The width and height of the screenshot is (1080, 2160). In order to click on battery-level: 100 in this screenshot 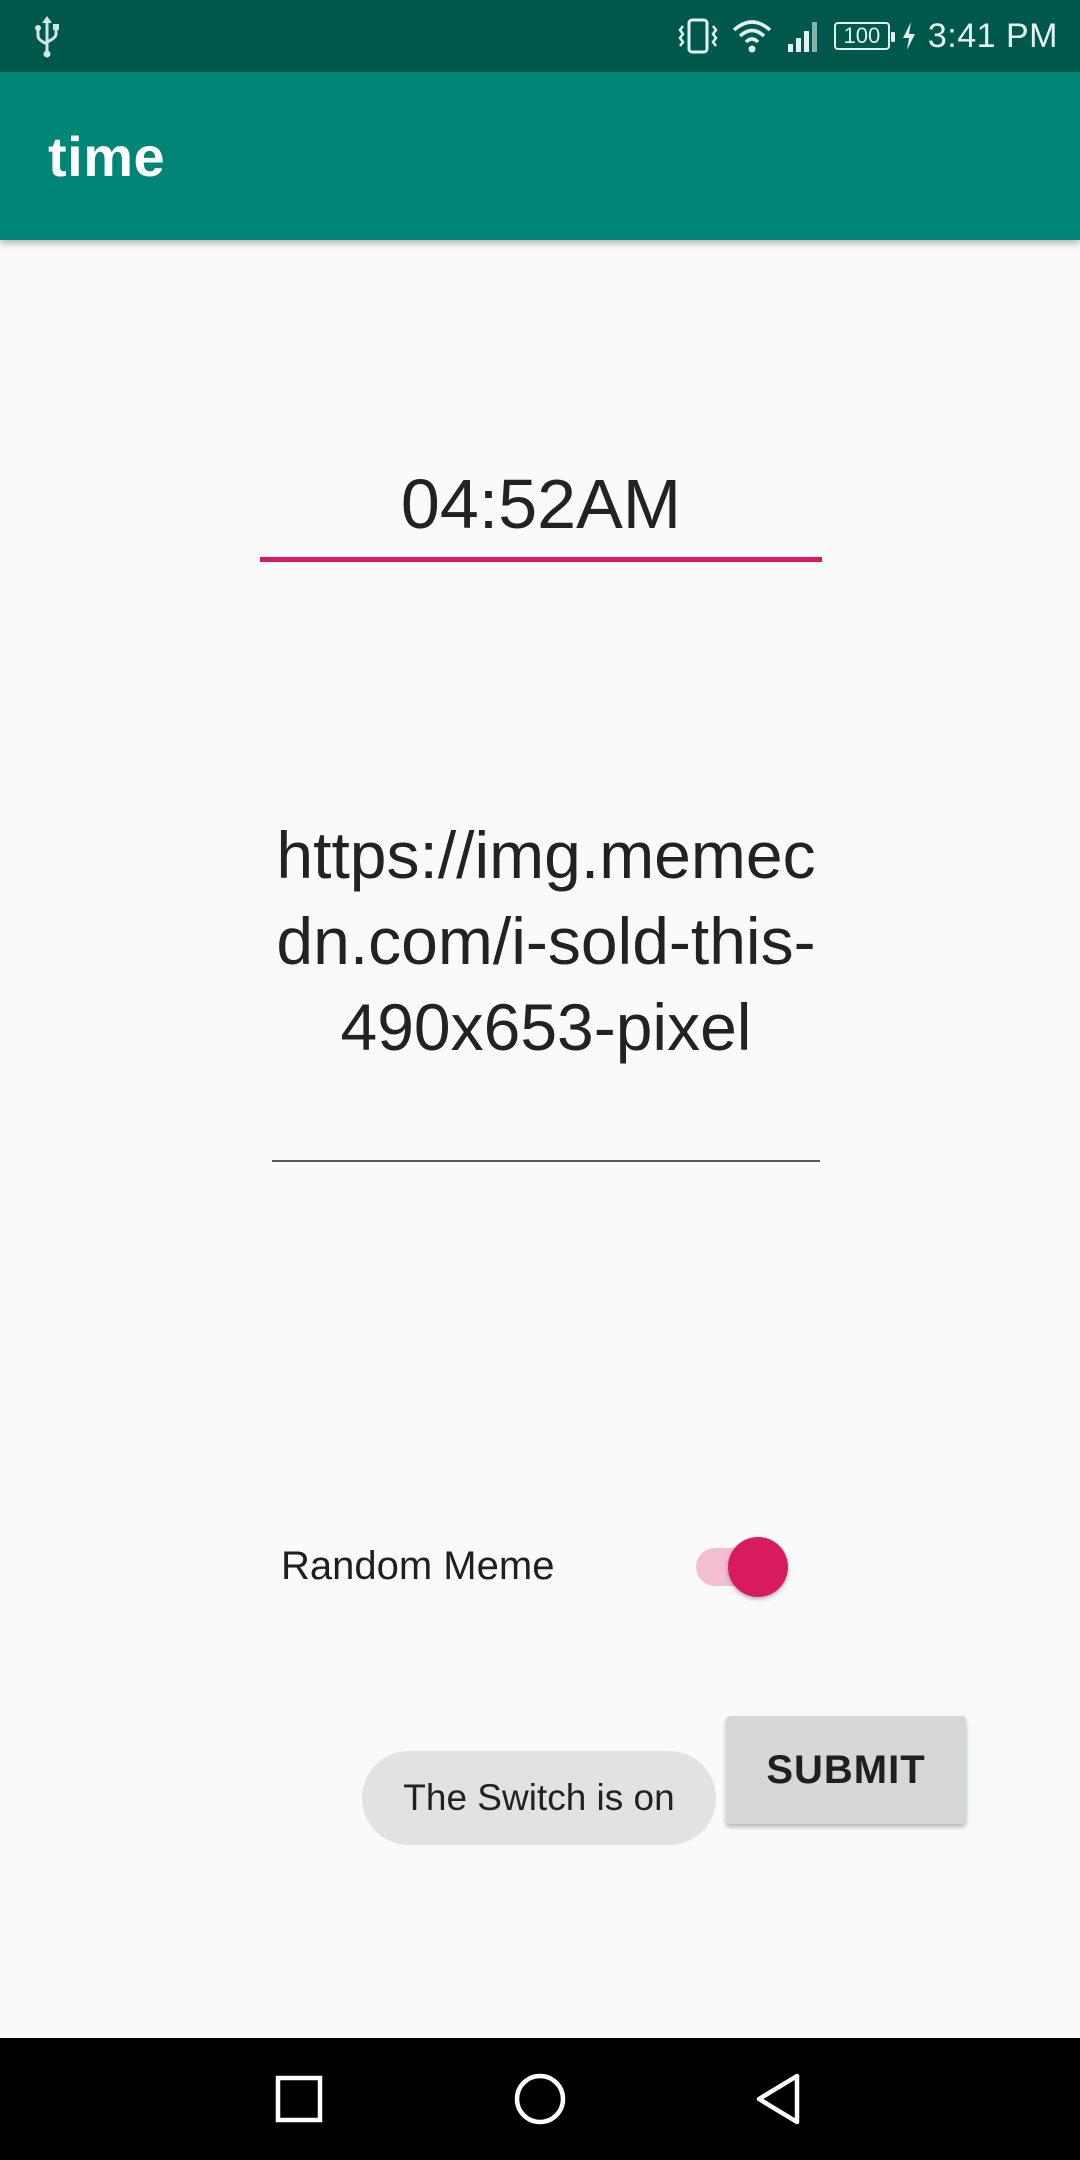, I will do `click(862, 35)`.